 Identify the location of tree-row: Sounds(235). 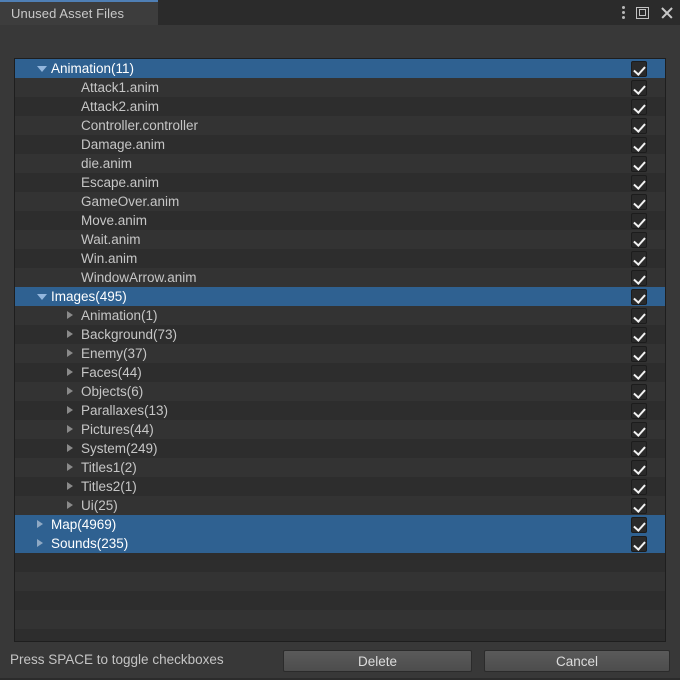
(340, 543).